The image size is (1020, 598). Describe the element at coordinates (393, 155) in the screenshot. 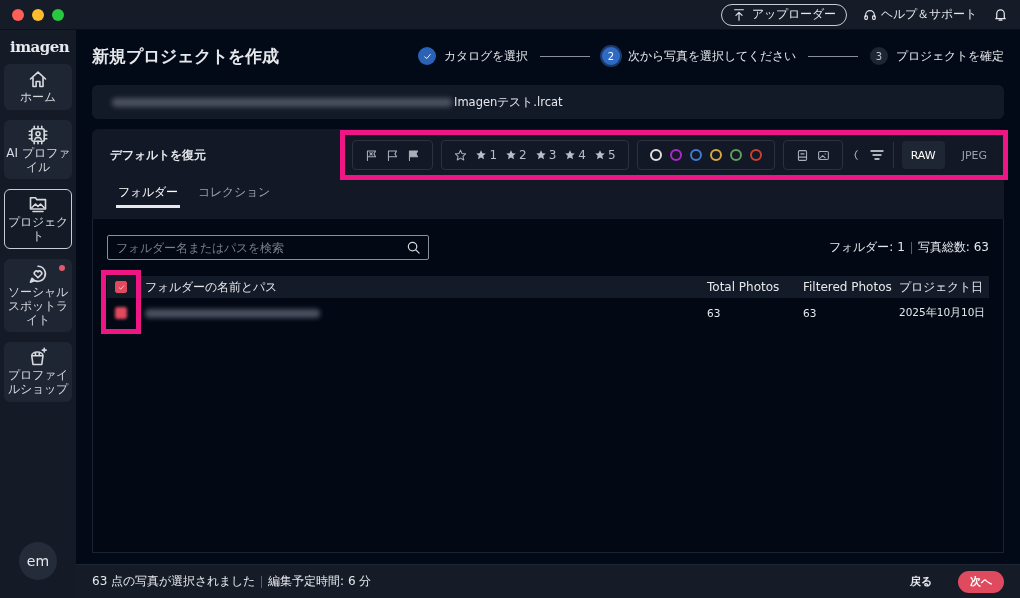

I see `flag-outline-icon` at that location.